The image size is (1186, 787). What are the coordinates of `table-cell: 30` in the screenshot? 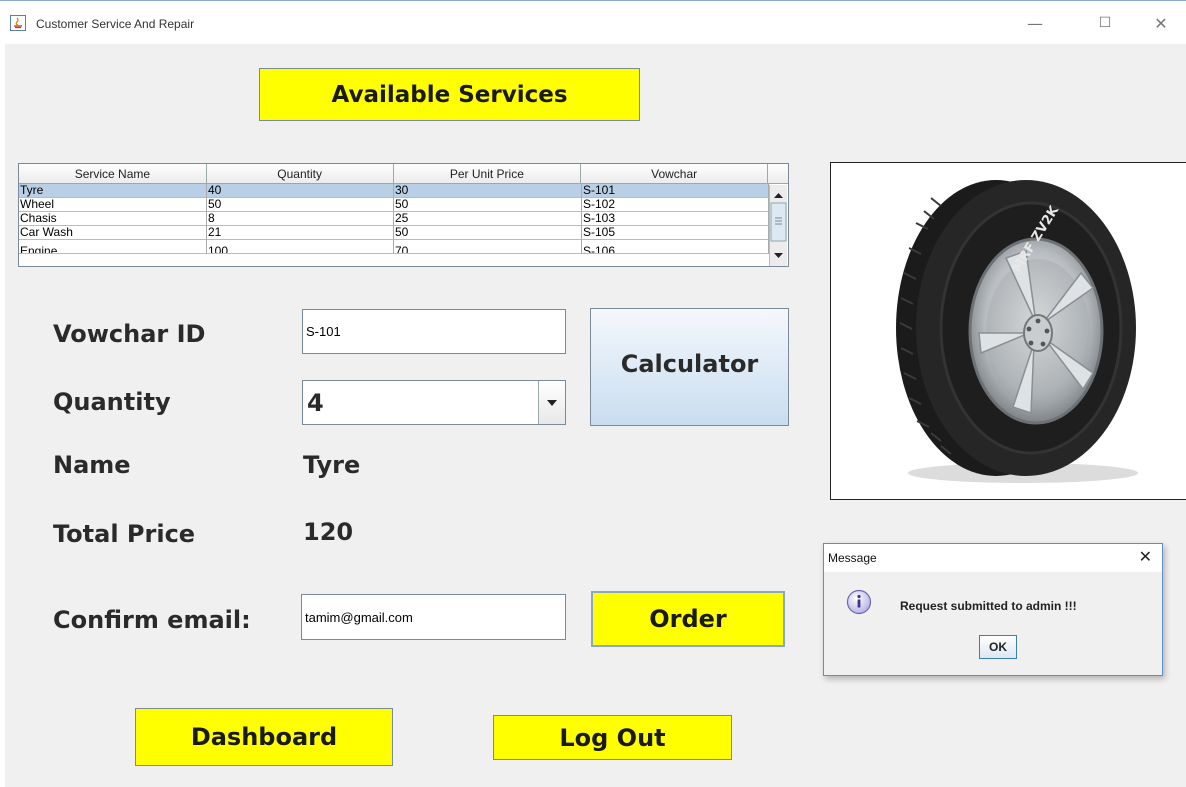 It's located at (488, 191).